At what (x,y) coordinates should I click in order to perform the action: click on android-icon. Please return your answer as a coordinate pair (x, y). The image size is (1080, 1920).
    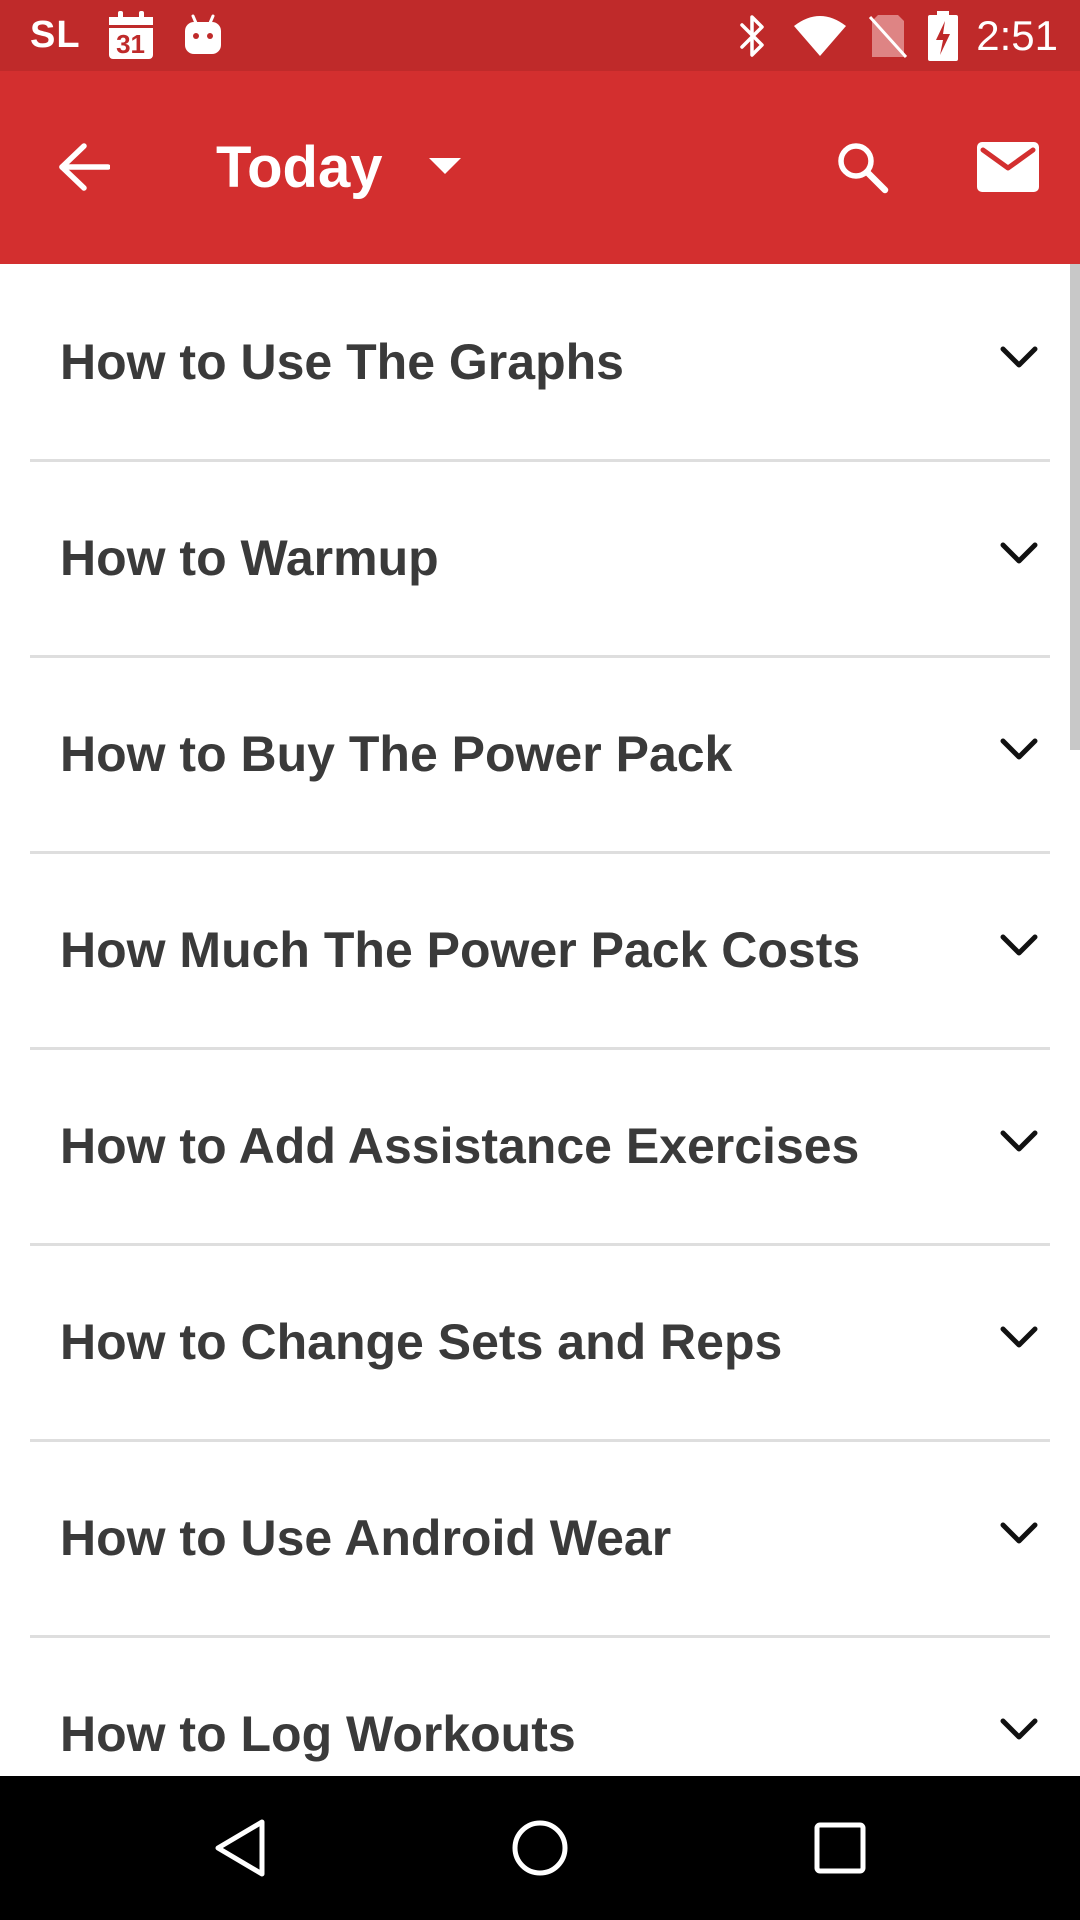
    Looking at the image, I should click on (203, 36).